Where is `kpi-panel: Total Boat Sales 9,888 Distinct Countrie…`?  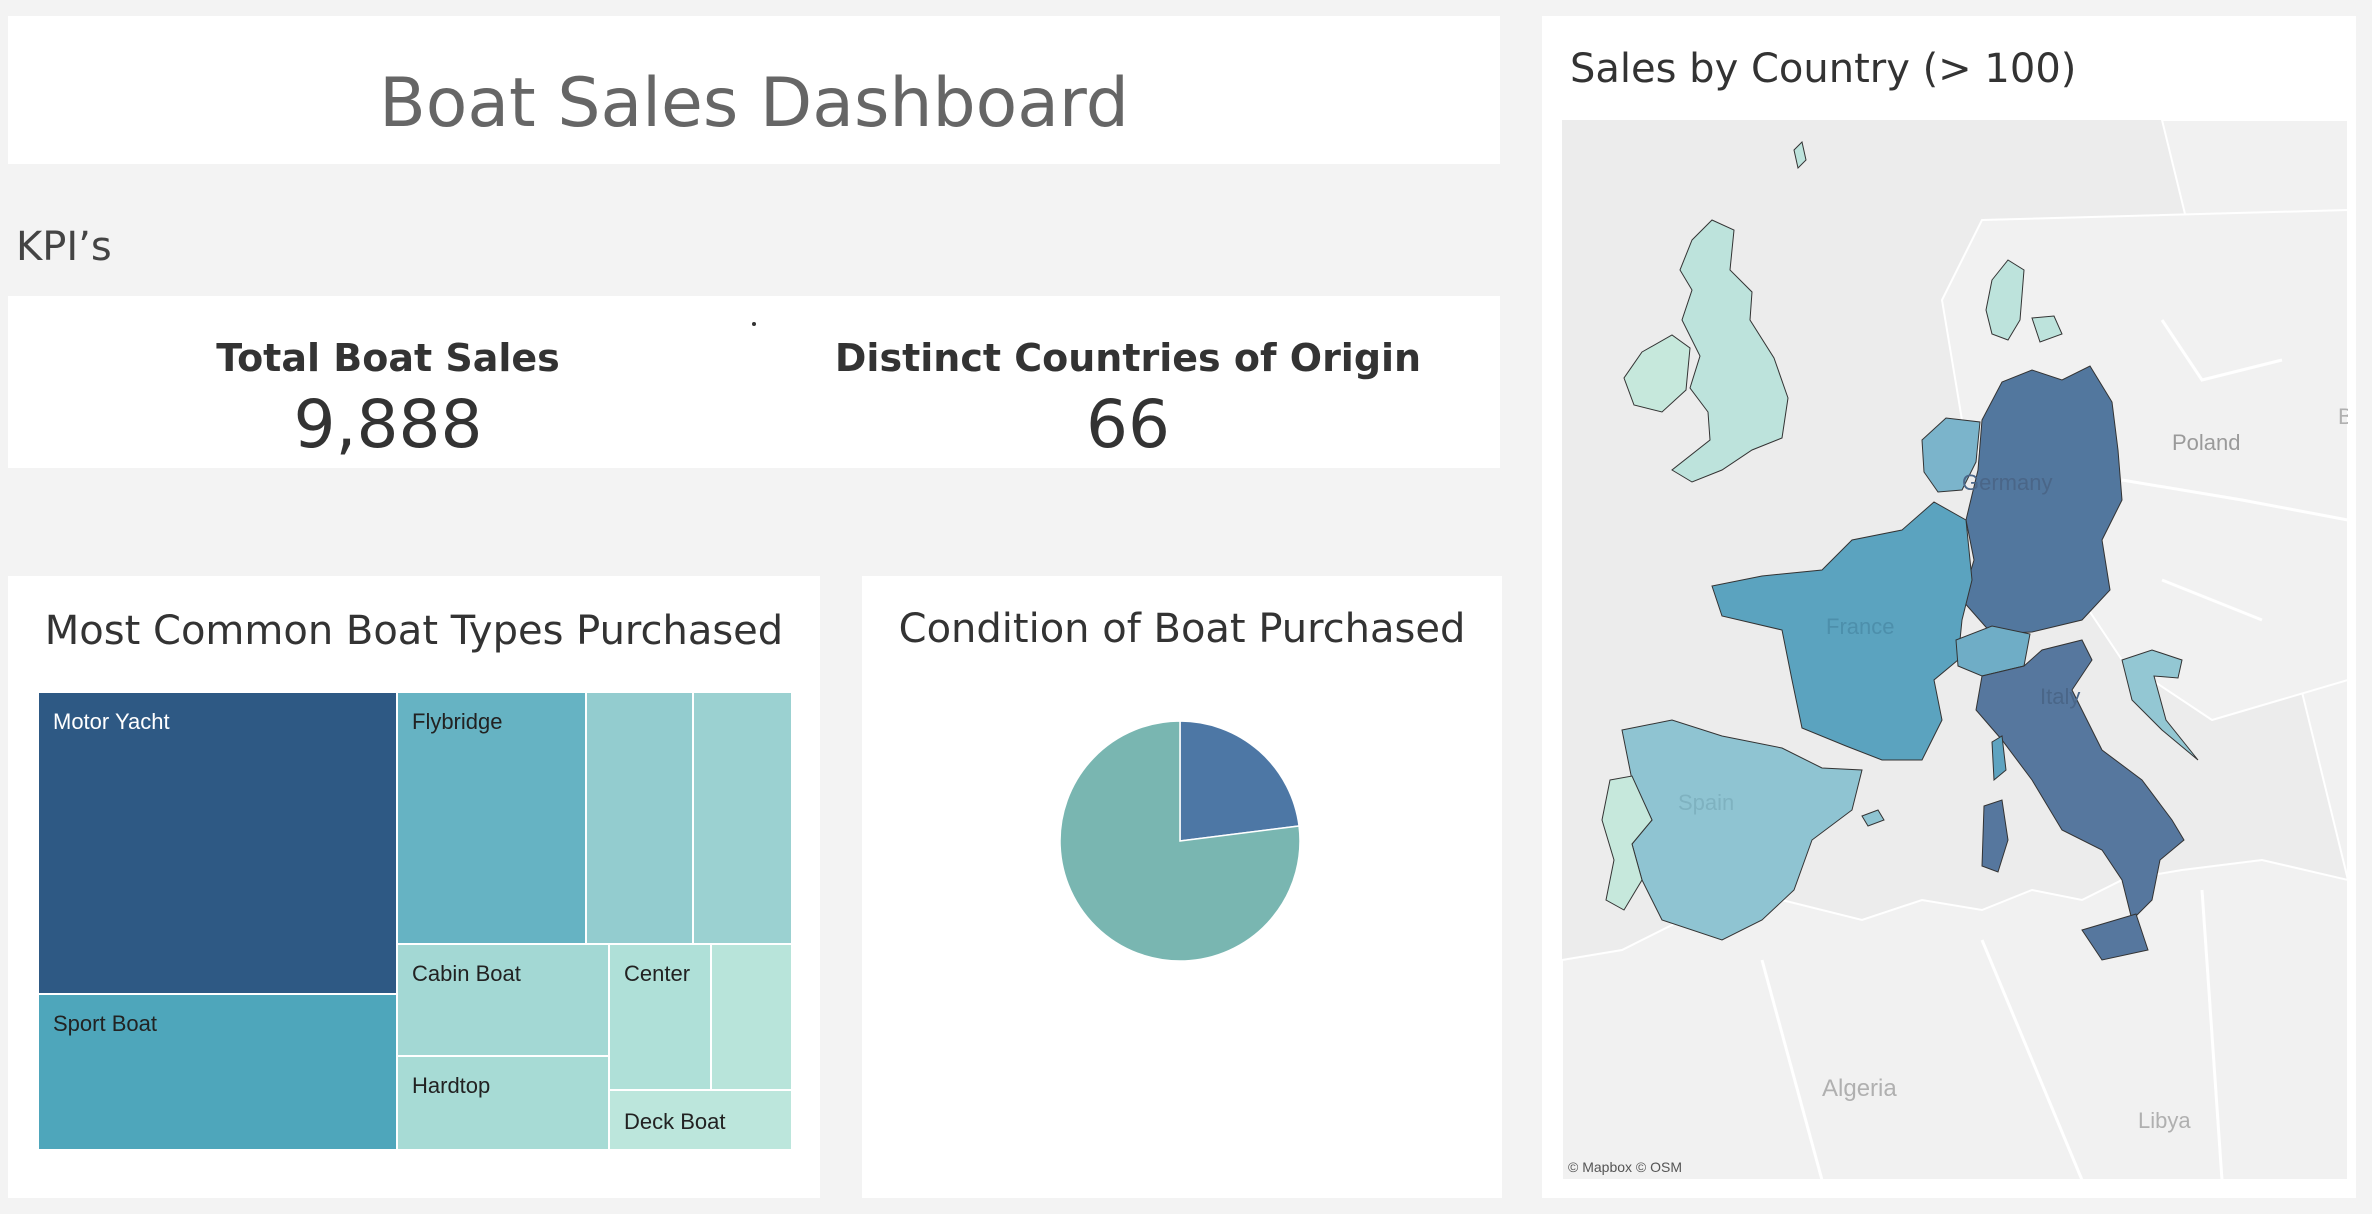 kpi-panel: Total Boat Sales 9,888 Distinct Countrie… is located at coordinates (754, 382).